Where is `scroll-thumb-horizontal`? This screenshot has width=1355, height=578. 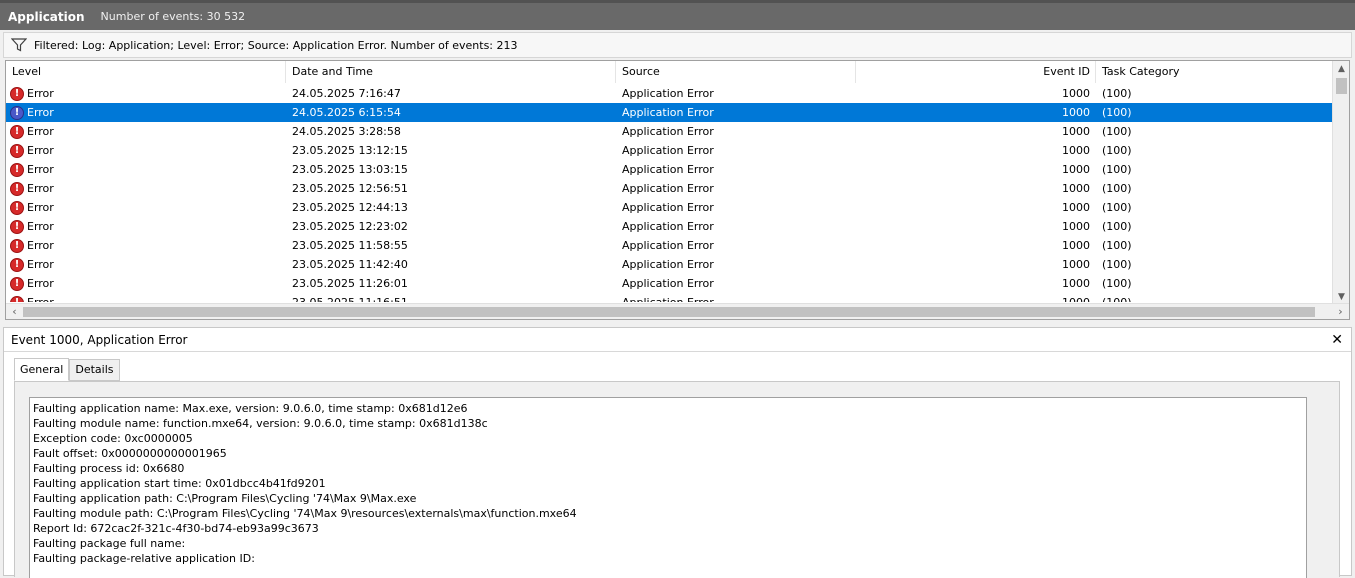
scroll-thumb-horizontal is located at coordinates (669, 312).